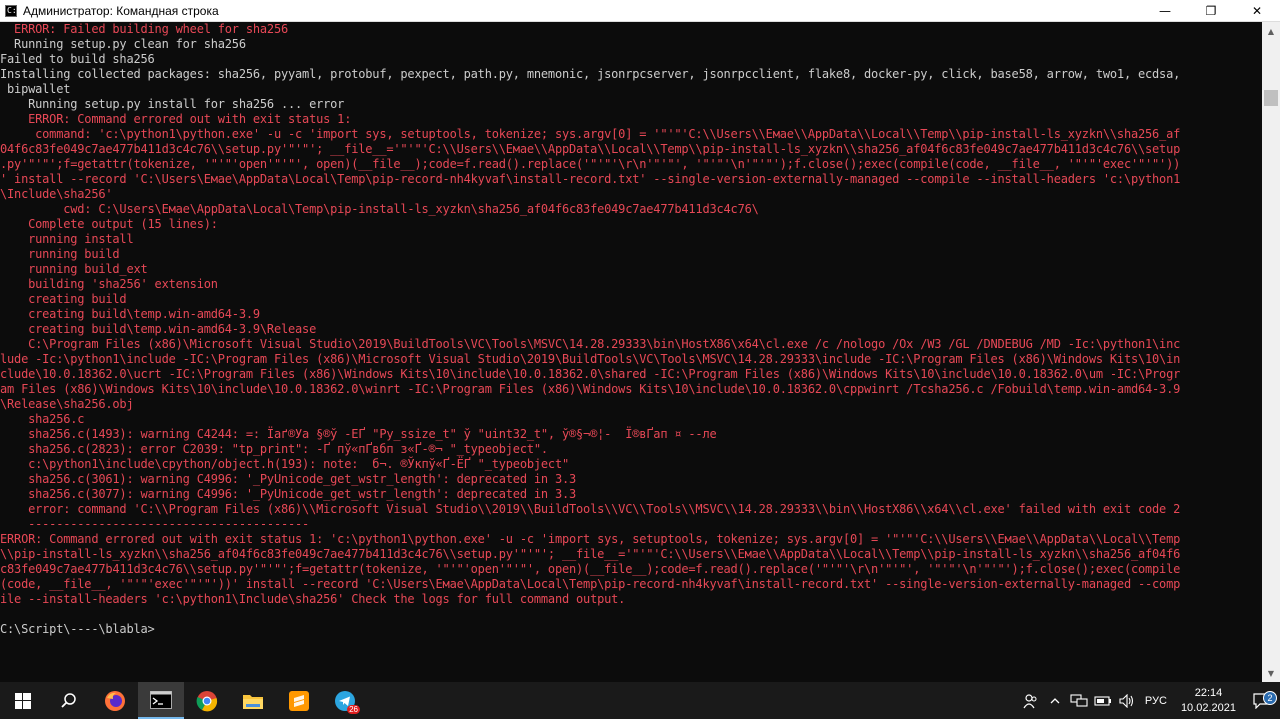  I want to click on console-line: running build, so click(60, 254).